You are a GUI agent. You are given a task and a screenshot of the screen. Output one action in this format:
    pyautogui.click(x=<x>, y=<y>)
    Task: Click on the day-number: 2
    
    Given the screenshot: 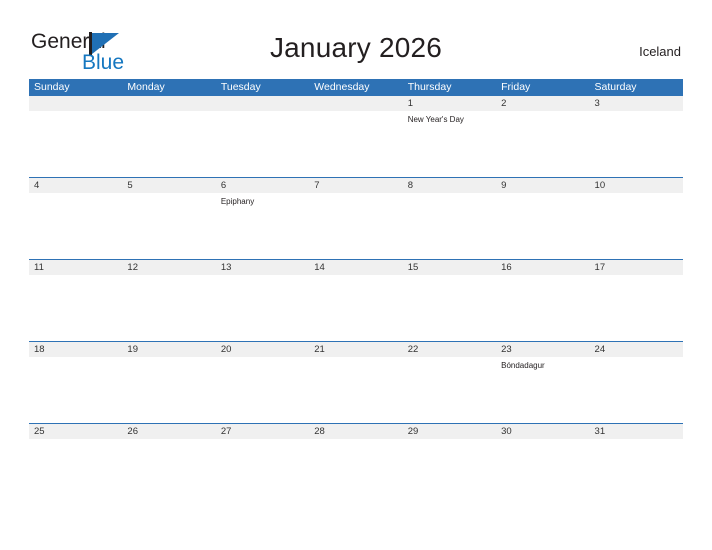 What is the action you would take?
    pyautogui.click(x=542, y=103)
    